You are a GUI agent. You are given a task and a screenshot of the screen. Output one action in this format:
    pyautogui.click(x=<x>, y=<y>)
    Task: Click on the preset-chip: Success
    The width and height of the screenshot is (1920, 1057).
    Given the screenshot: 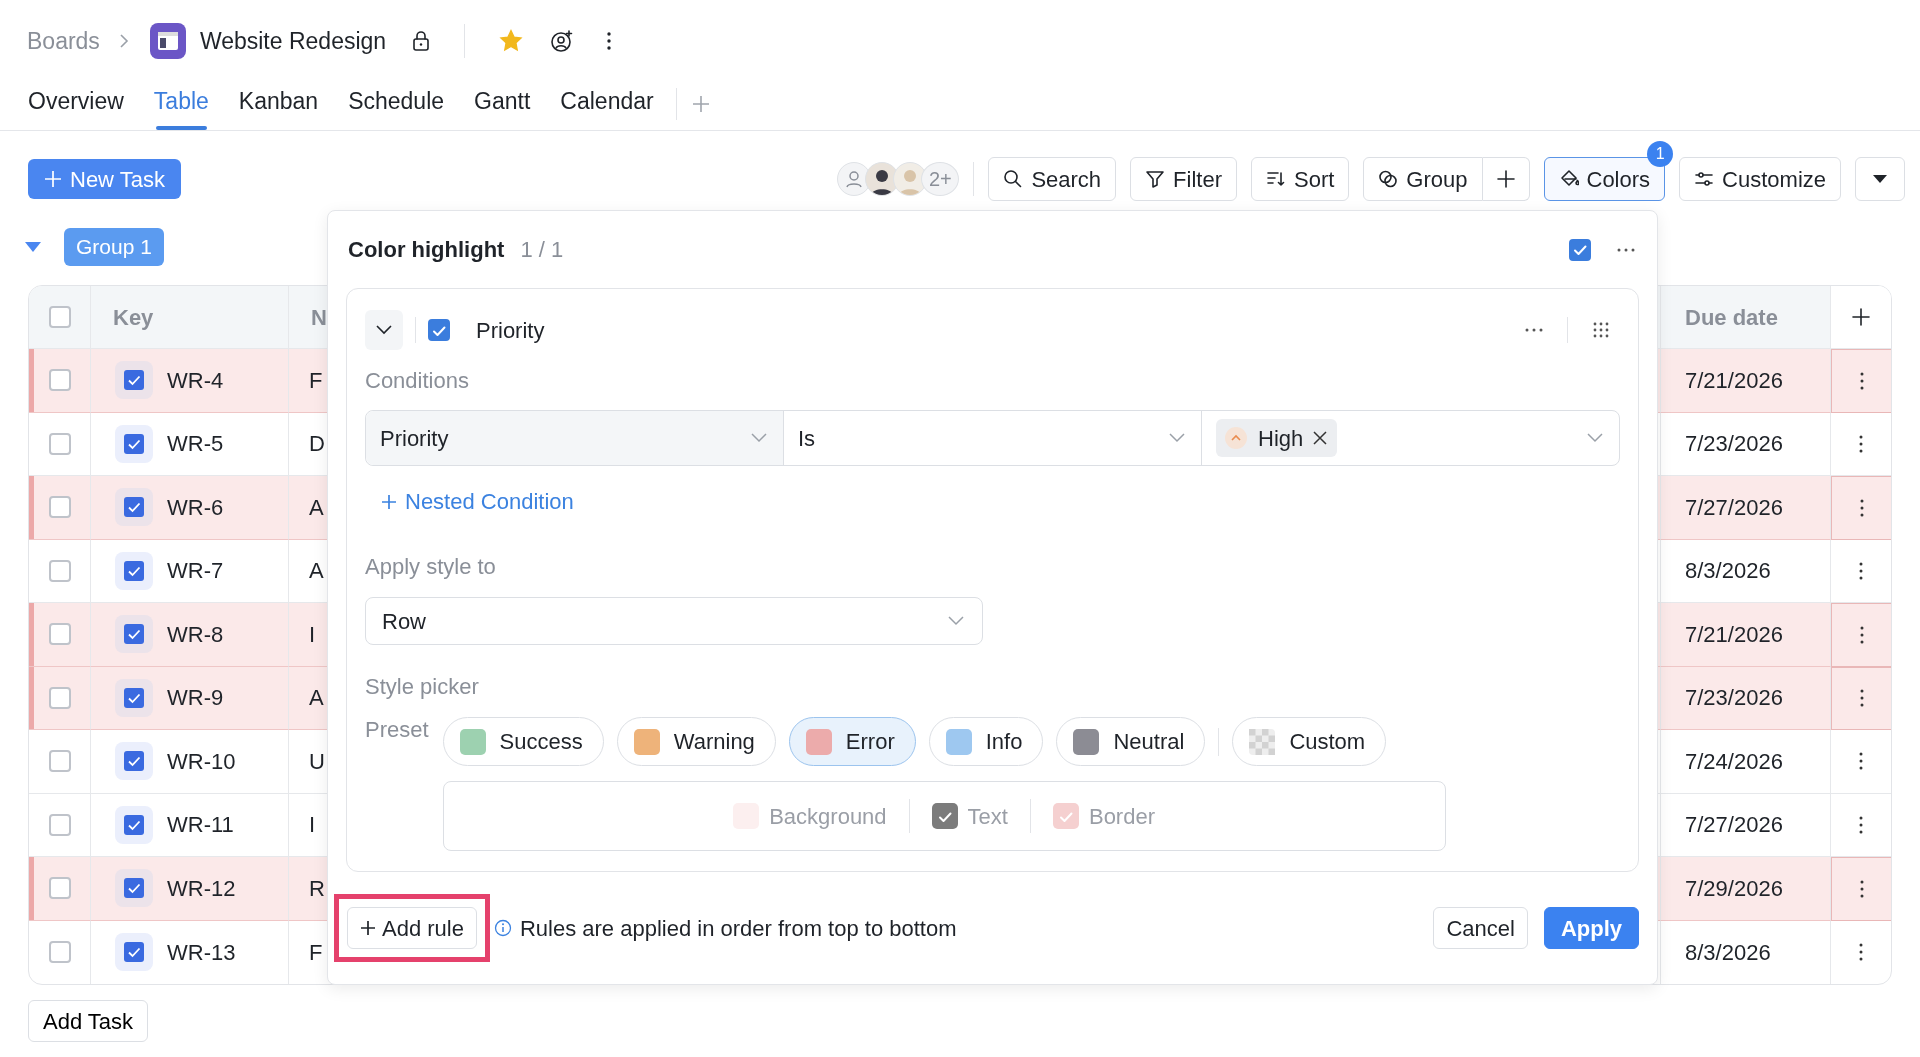 What is the action you would take?
    pyautogui.click(x=523, y=741)
    